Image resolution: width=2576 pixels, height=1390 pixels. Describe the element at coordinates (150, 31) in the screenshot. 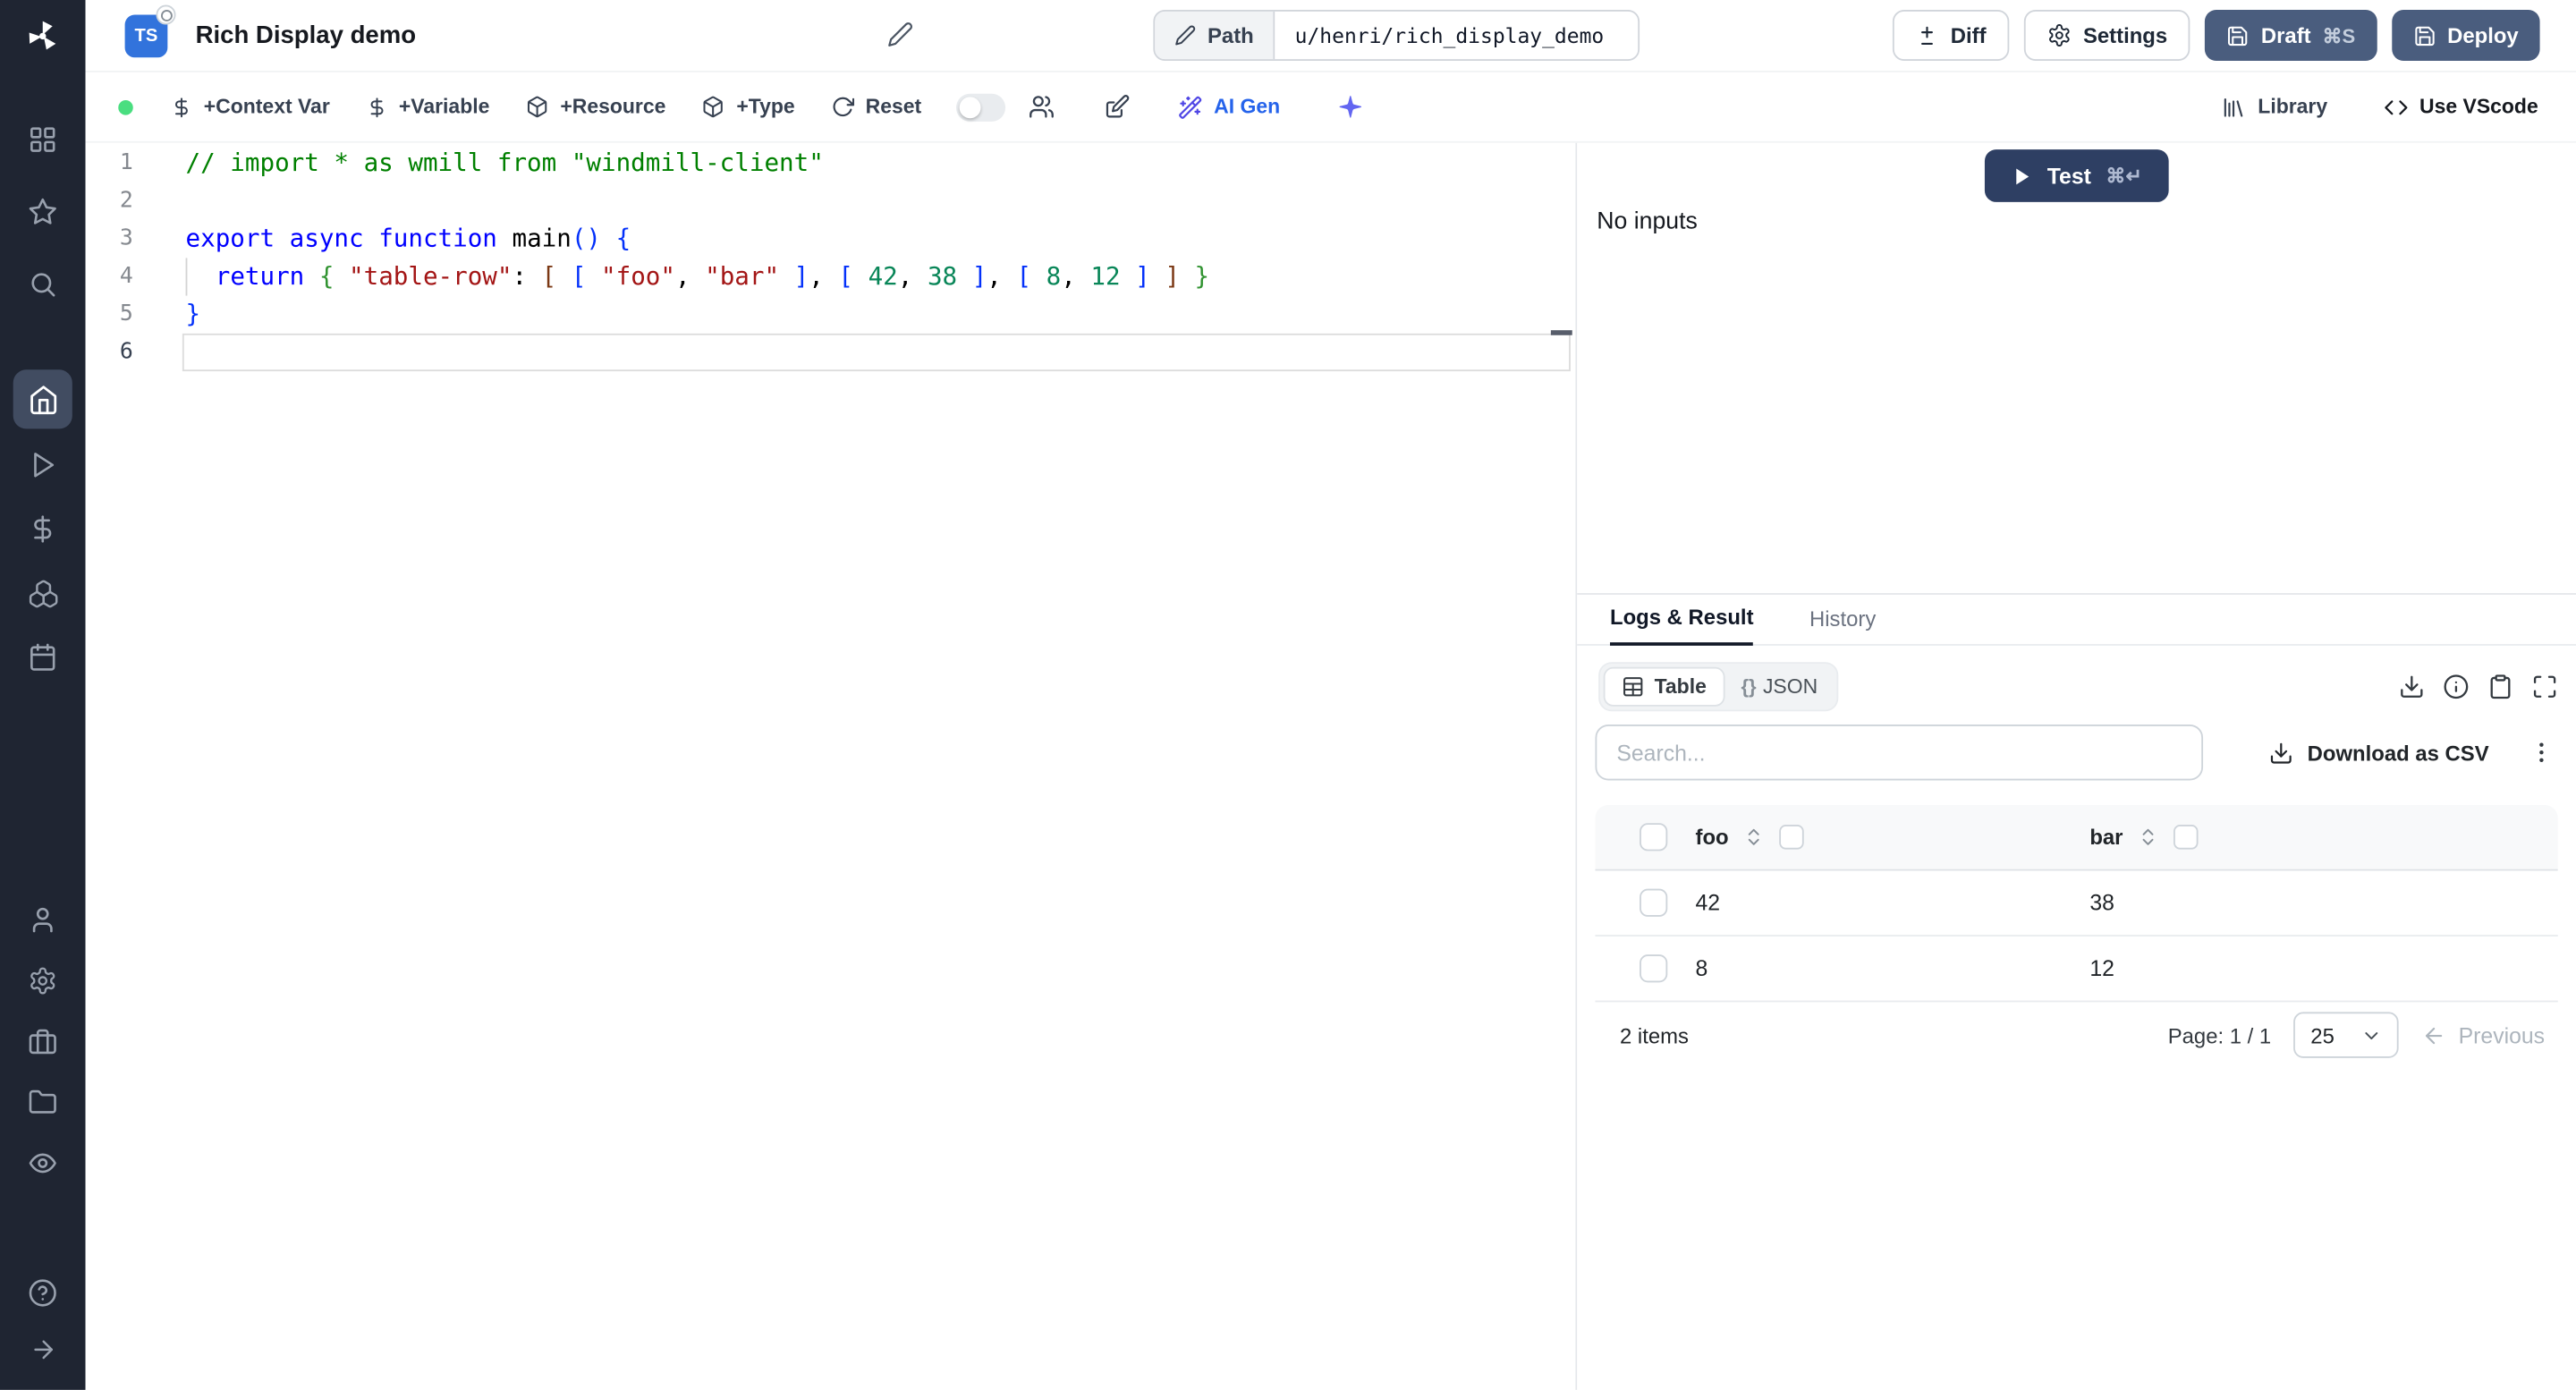

I see `typescript-badge: TS` at that location.